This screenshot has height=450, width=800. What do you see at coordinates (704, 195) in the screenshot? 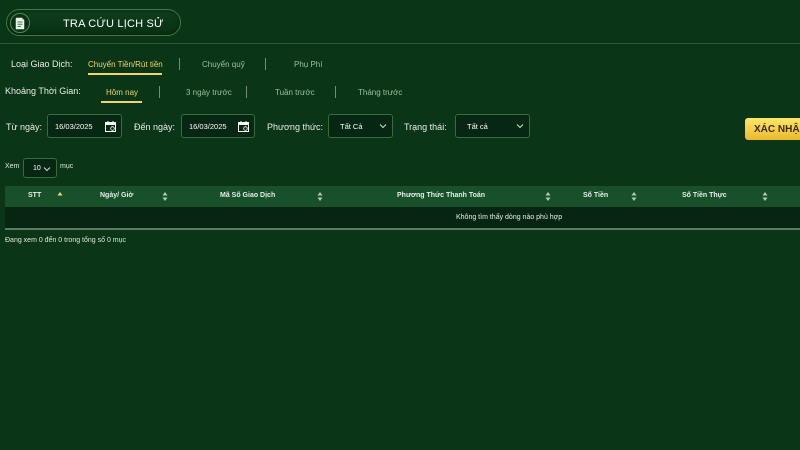
I see `column-header-actual-amount: Số Tiền Thực` at bounding box center [704, 195].